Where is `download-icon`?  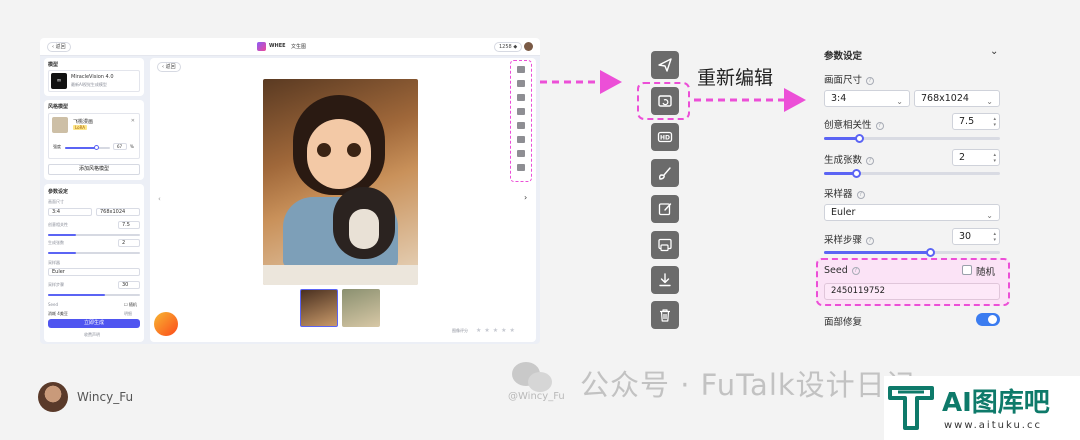
download-icon is located at coordinates (665, 280).